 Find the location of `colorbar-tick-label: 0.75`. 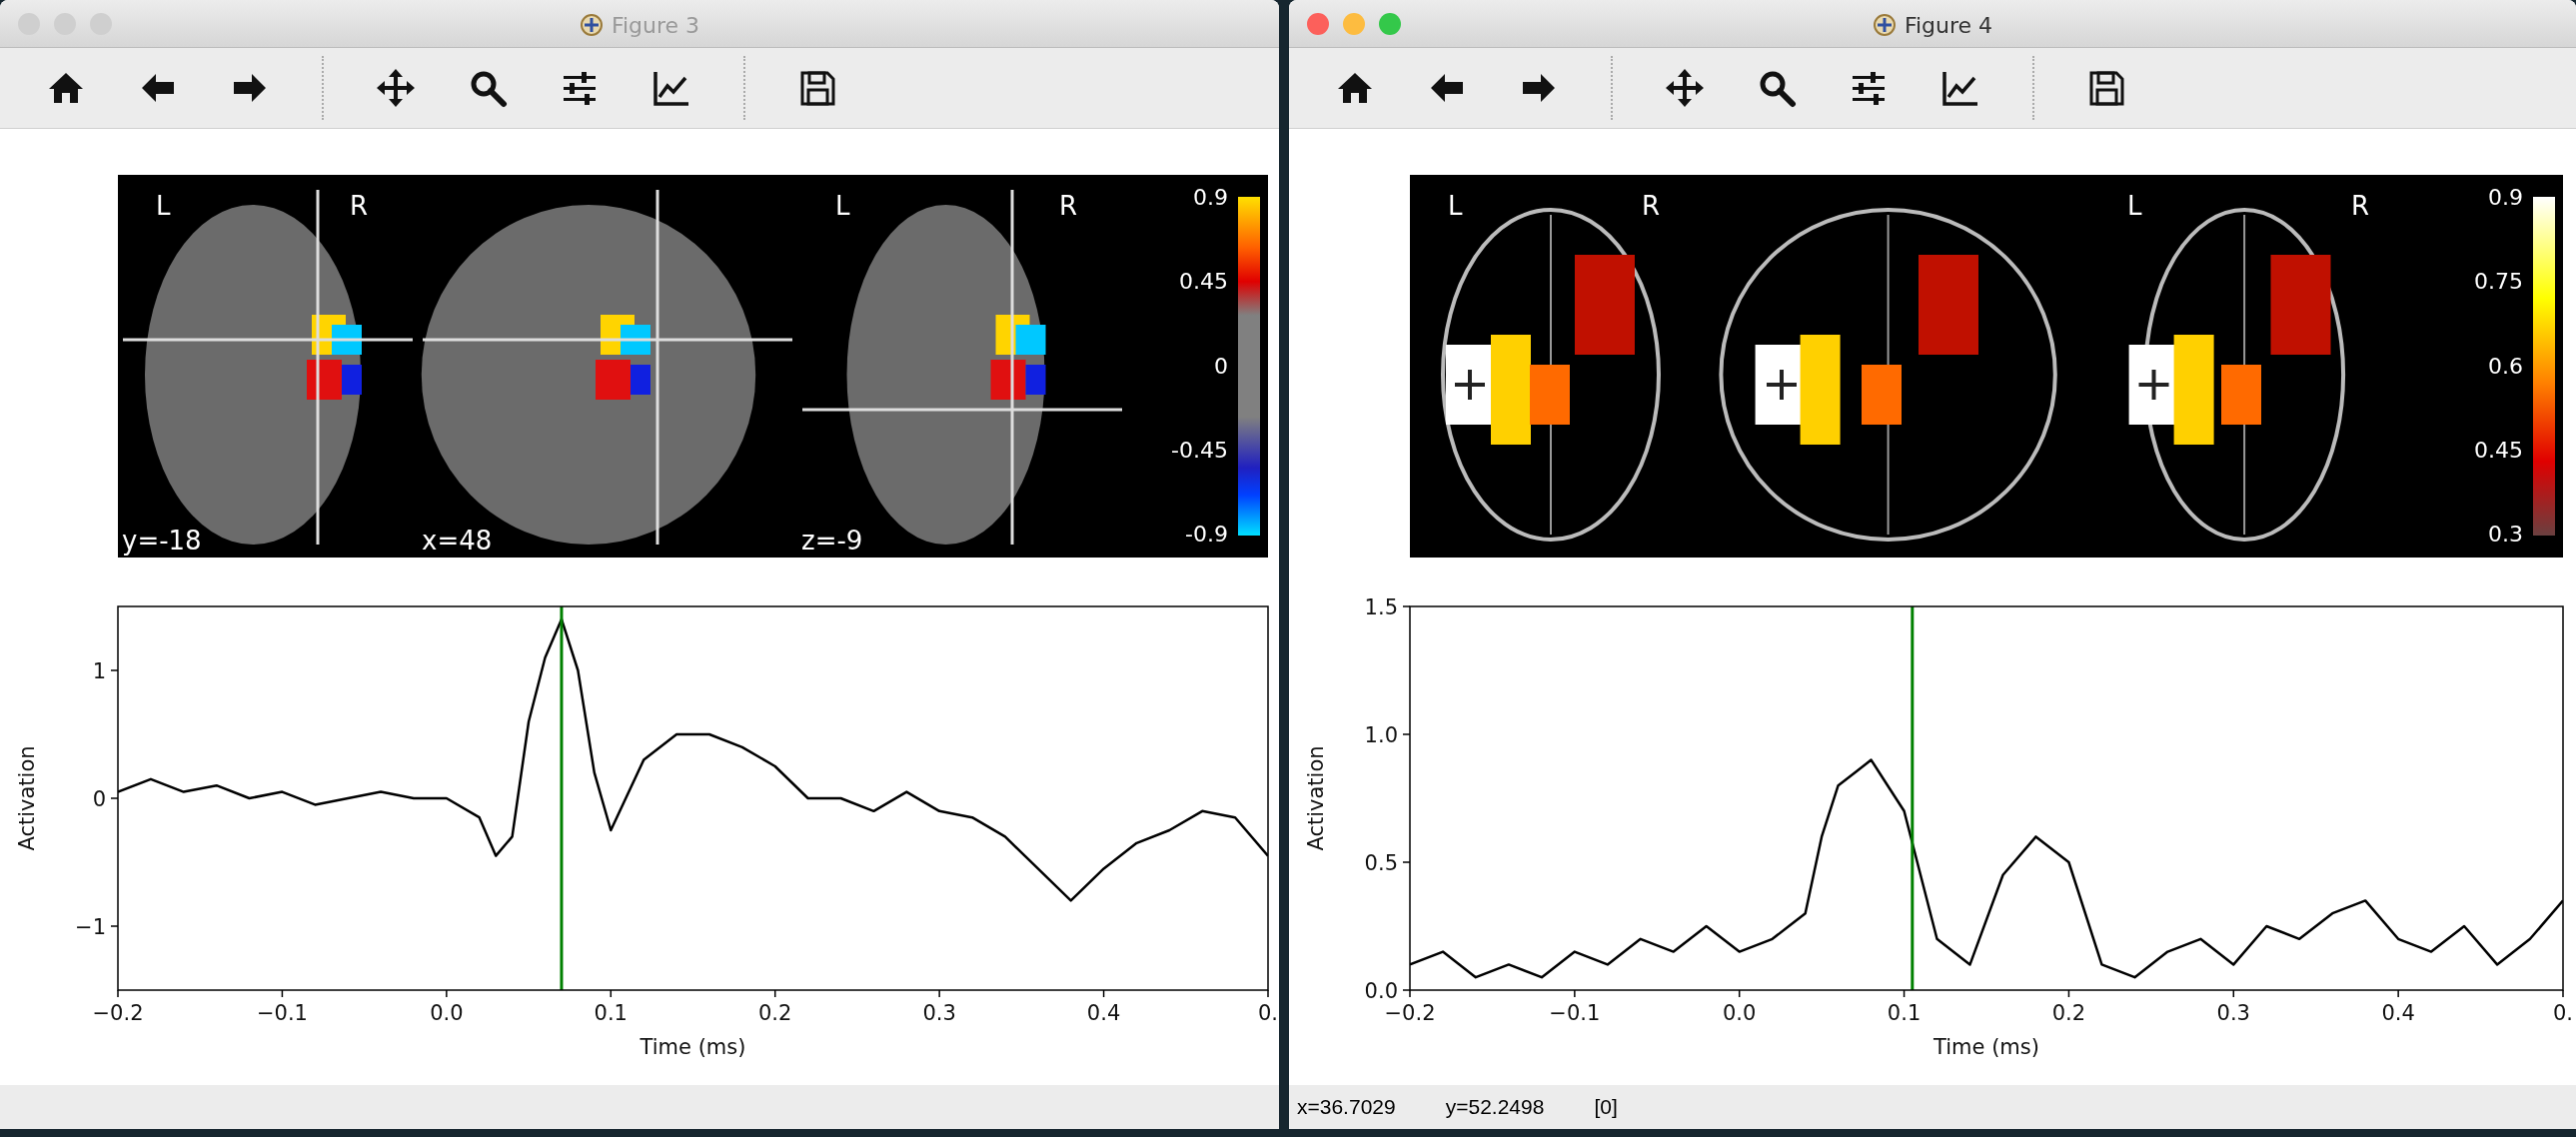

colorbar-tick-label: 0.75 is located at coordinates (2498, 282).